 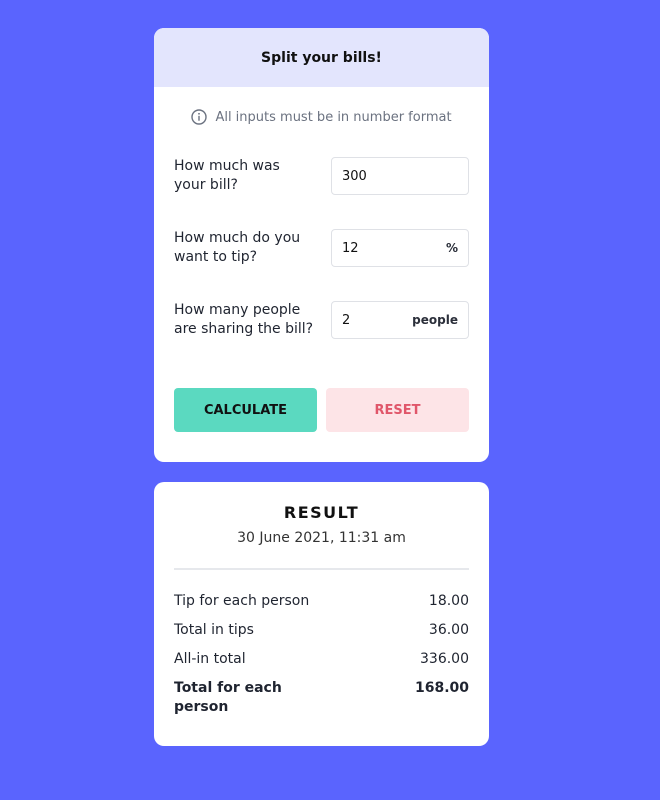 I want to click on total-per-person-row: Total for each person 168.00, so click(x=321, y=698).